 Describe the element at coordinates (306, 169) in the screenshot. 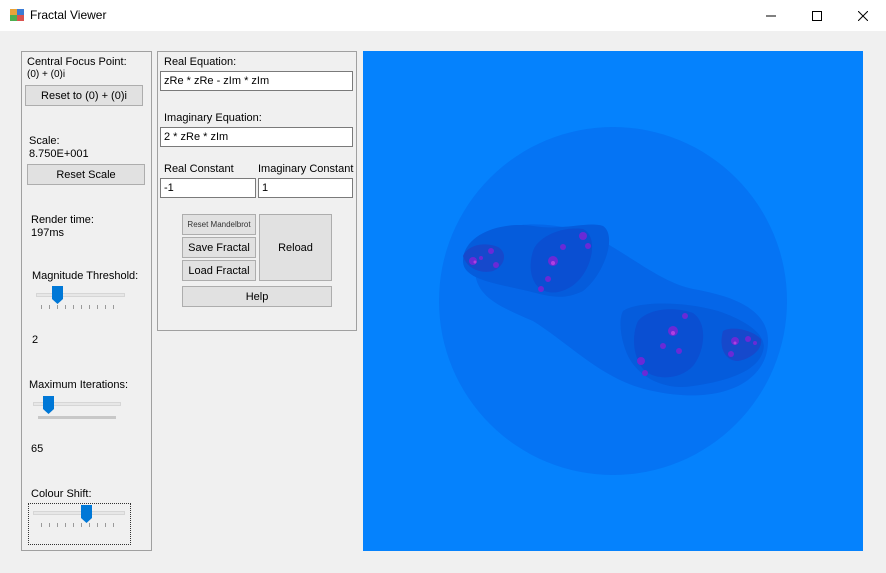

I see `imaginary-constant-label: Imaginary Constant` at that location.